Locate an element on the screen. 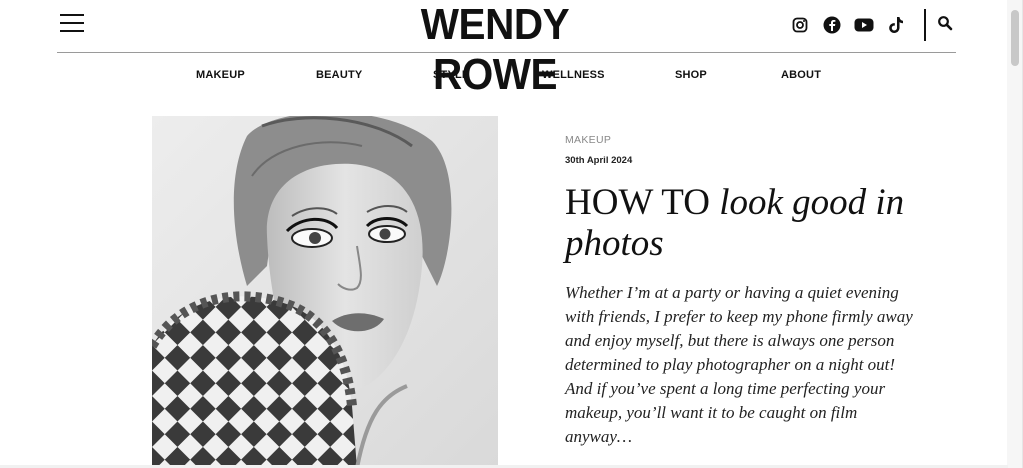  social-links is located at coordinates (854, 25).